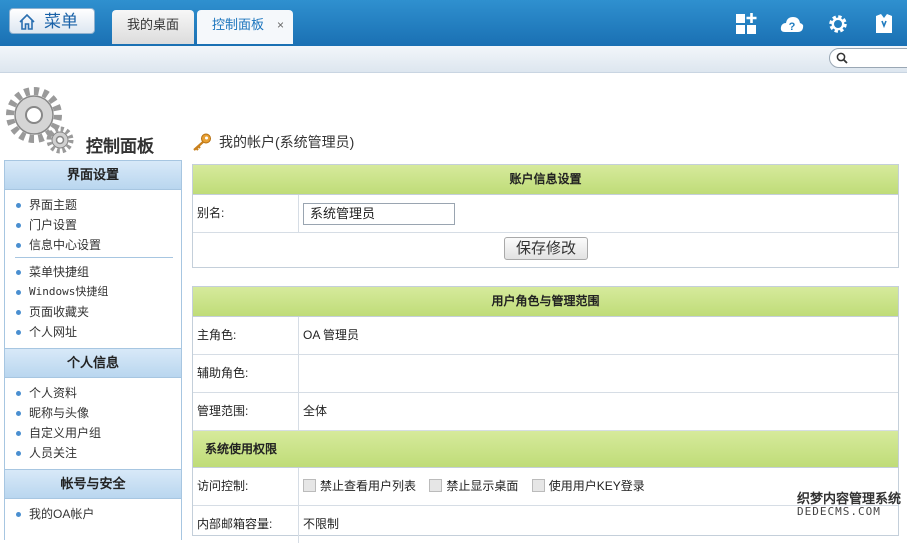 The image size is (907, 543). I want to click on panel-header: 账户信息设置, so click(545, 180).